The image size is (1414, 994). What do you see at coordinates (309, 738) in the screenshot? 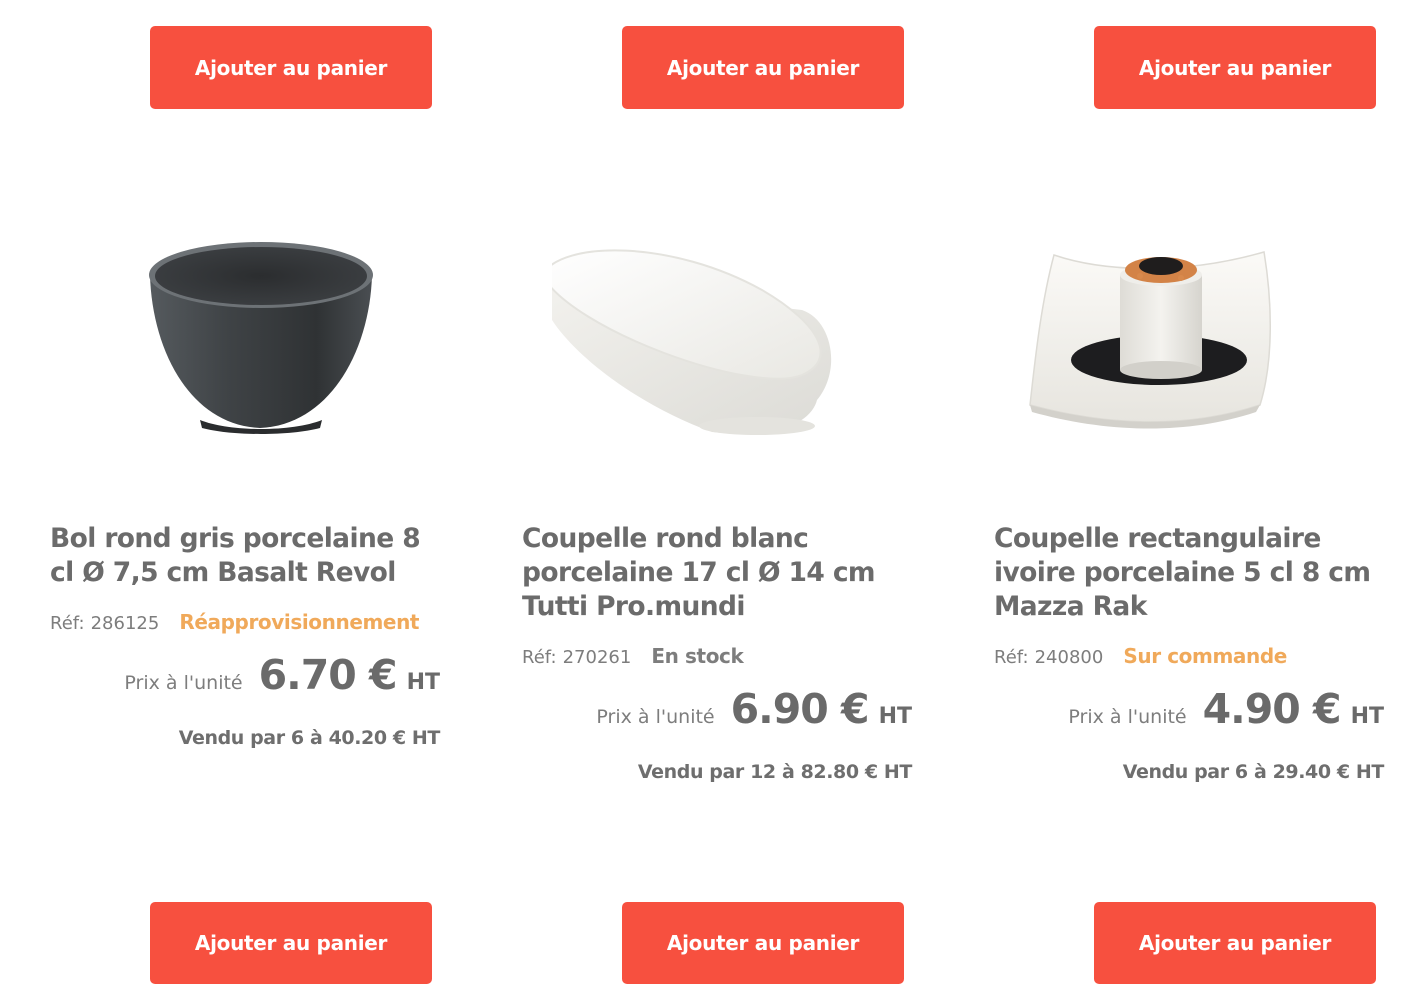
I see `pack-price: Vendu par 6 à 40.20 € HT` at bounding box center [309, 738].